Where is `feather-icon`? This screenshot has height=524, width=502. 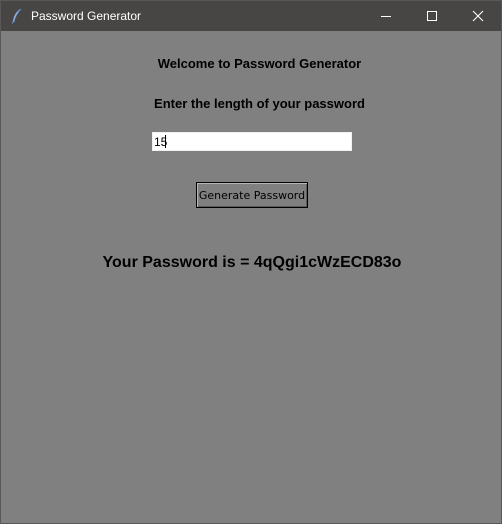
feather-icon is located at coordinates (17, 16).